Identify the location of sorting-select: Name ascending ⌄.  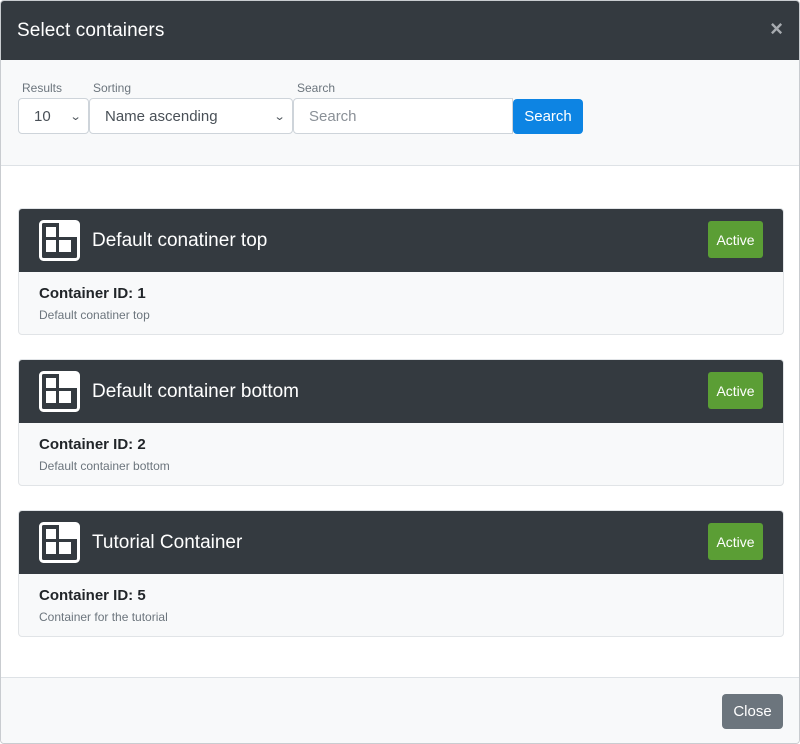
(191, 116).